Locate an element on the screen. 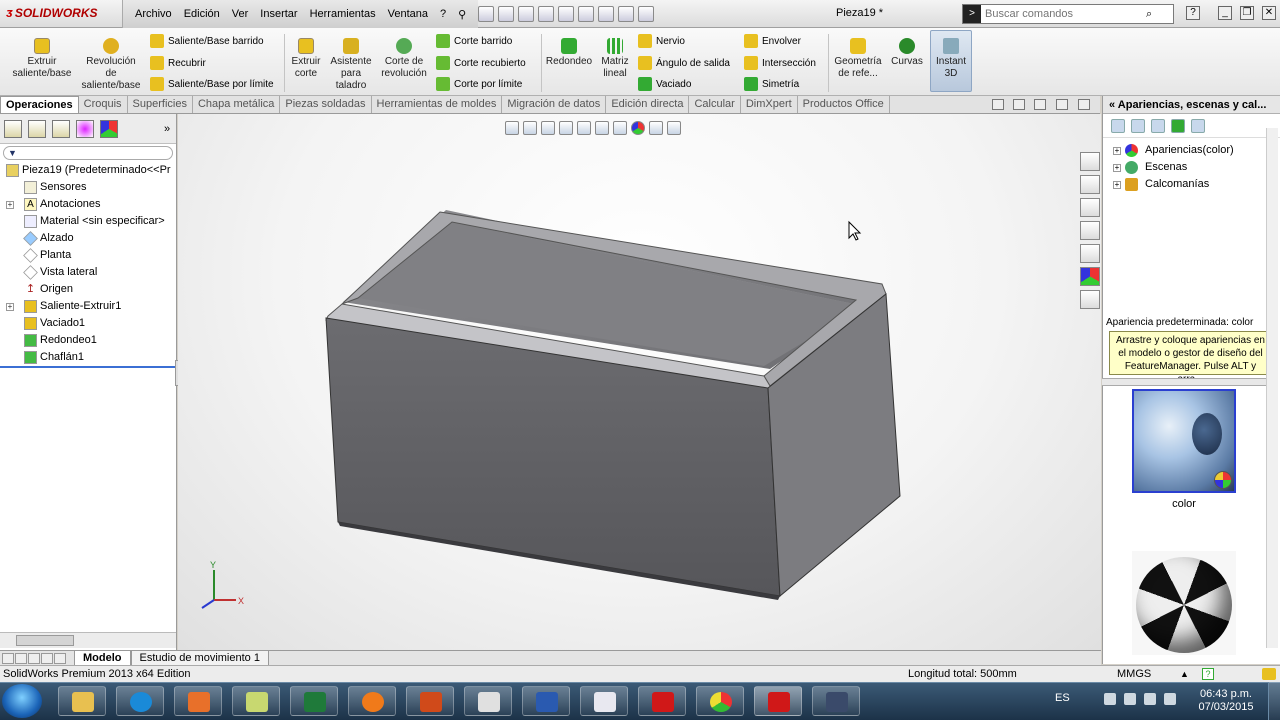 The image size is (1280, 720). horizontal-scrollbar is located at coordinates (88, 640).